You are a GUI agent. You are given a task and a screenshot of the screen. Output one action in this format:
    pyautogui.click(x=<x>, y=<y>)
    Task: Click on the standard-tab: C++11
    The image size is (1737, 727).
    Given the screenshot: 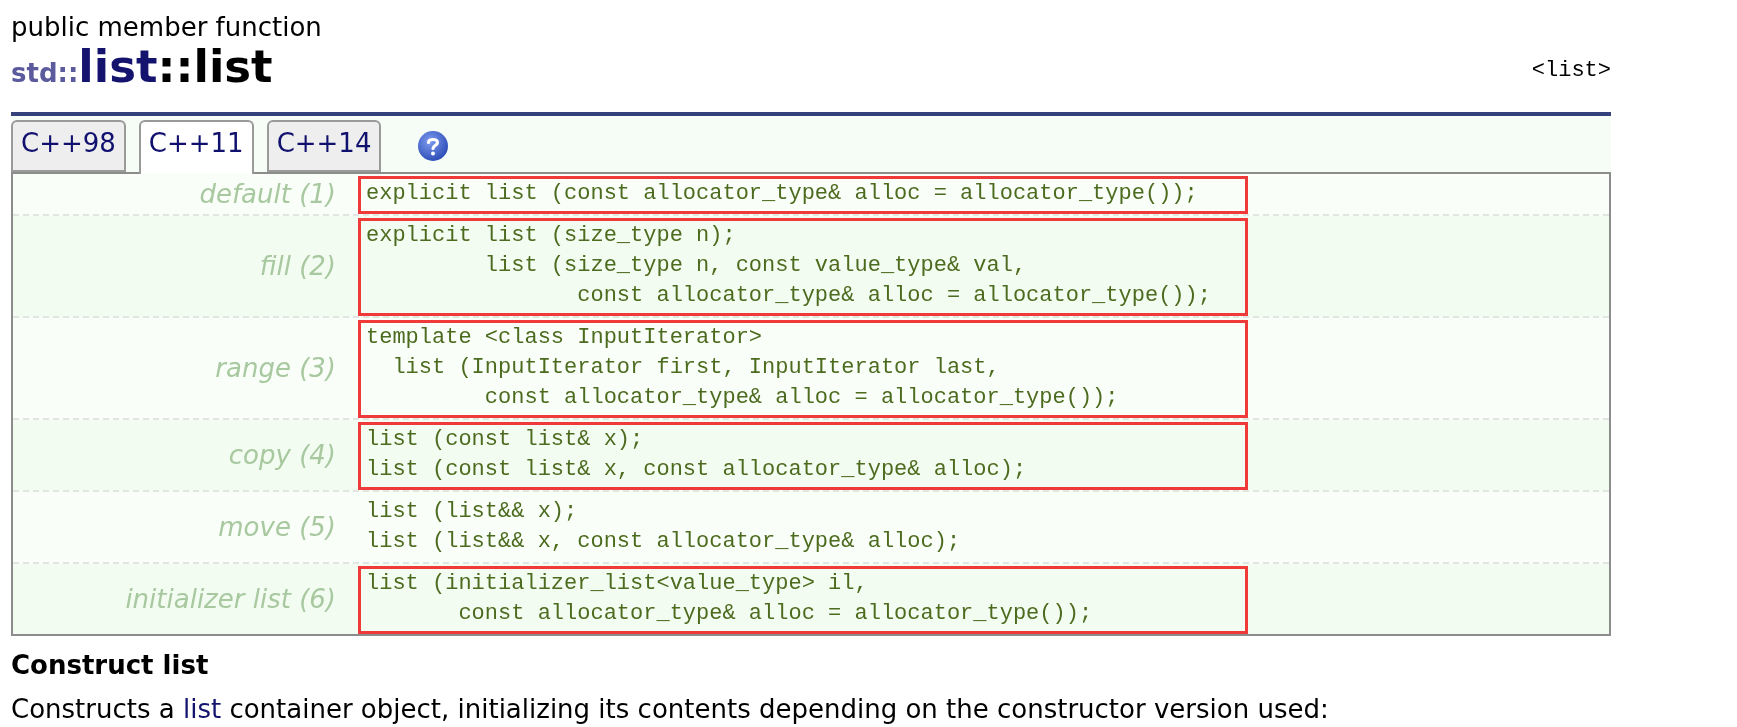 What is the action you would take?
    pyautogui.click(x=196, y=147)
    